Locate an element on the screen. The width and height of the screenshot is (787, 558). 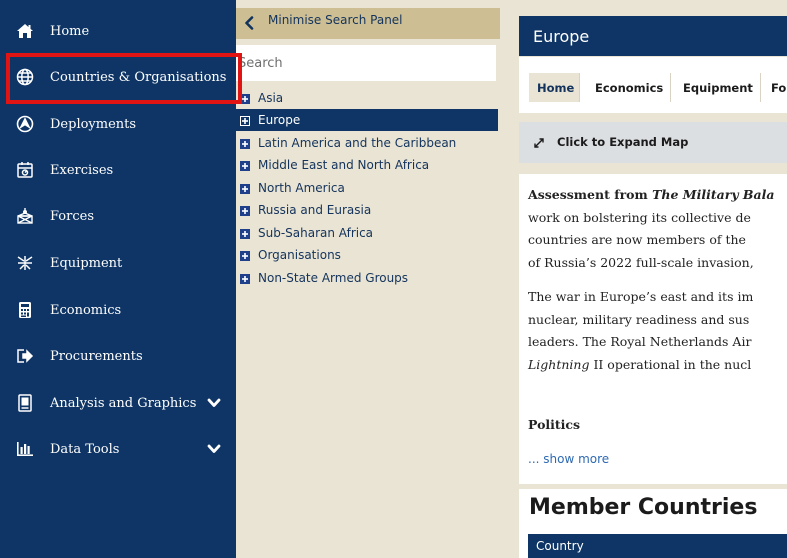
equipment-icon is located at coordinates (25, 263).